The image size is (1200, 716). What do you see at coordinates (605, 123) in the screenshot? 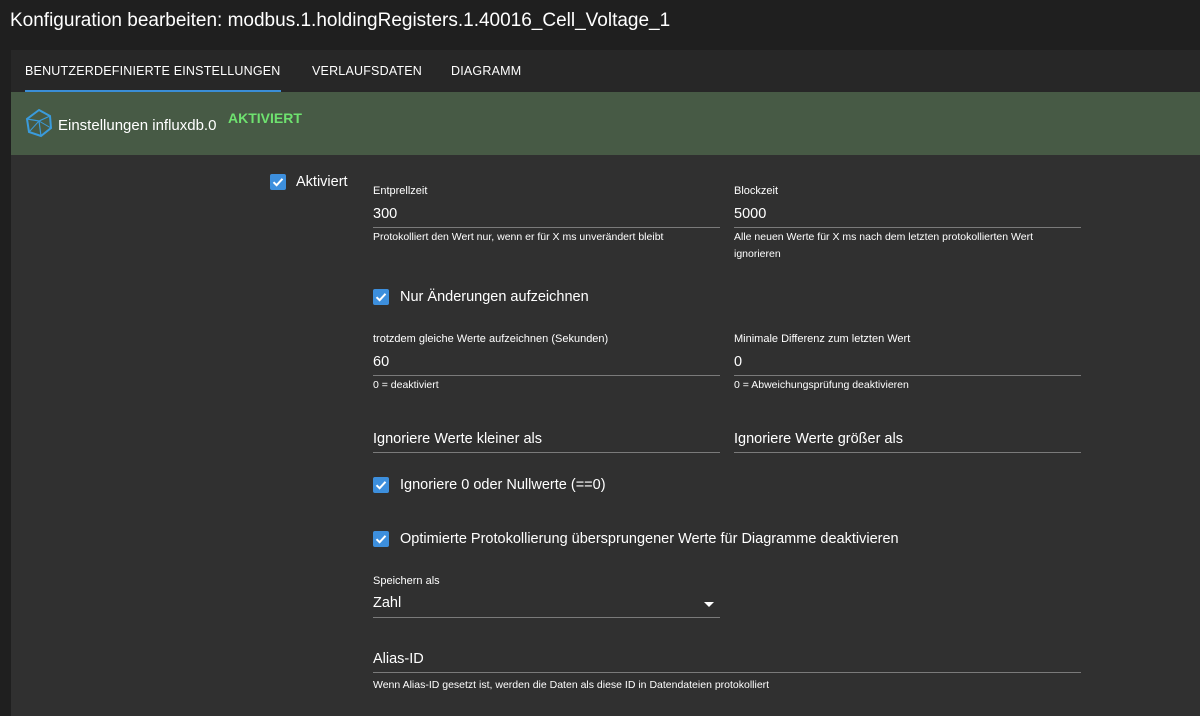
I see `adapter-settings-header: Einstellungen influxdb.0 AKTIVIERT` at bounding box center [605, 123].